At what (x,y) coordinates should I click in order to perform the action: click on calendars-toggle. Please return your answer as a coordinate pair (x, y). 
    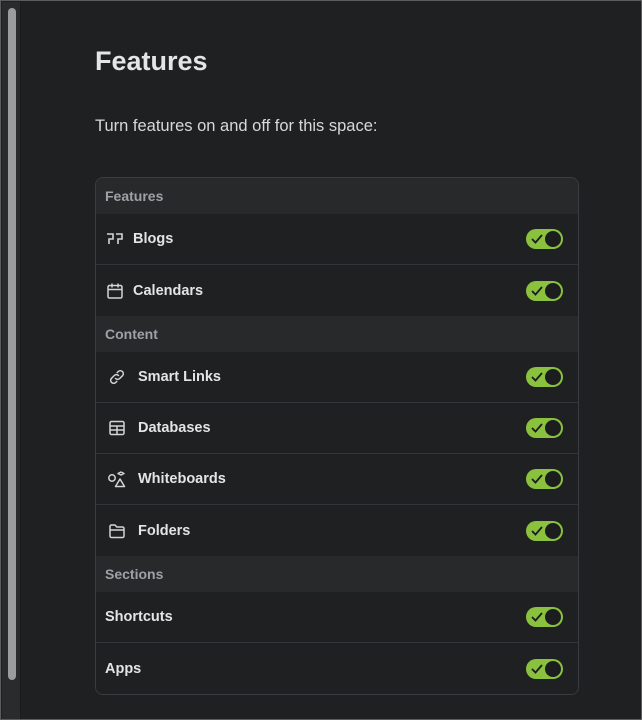
    Looking at the image, I should click on (544, 290).